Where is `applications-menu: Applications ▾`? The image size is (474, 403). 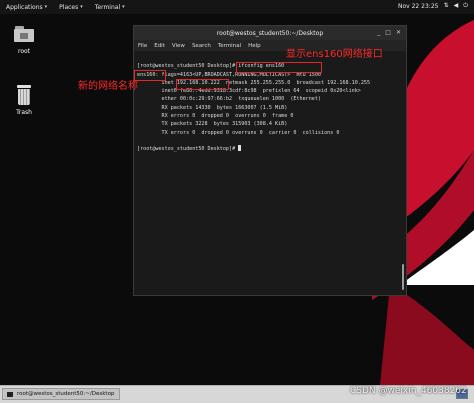
applications-menu: Applications ▾ is located at coordinates (26, 7).